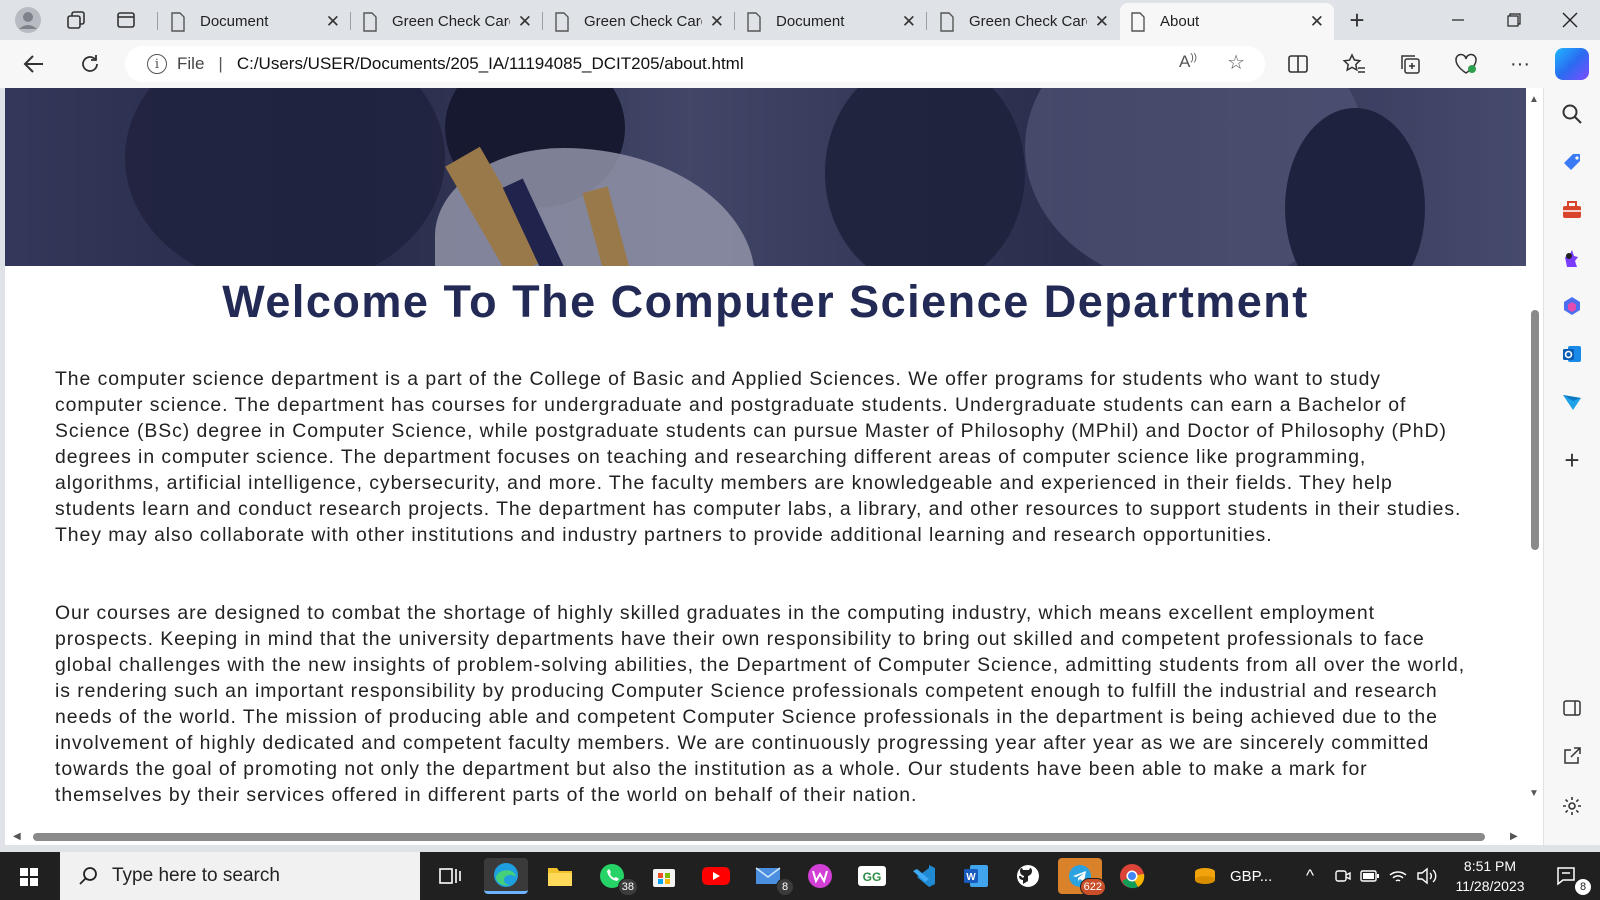 Image resolution: width=1600 pixels, height=900 pixels. Describe the element at coordinates (506, 876) in the screenshot. I see `edge-app-icon` at that location.